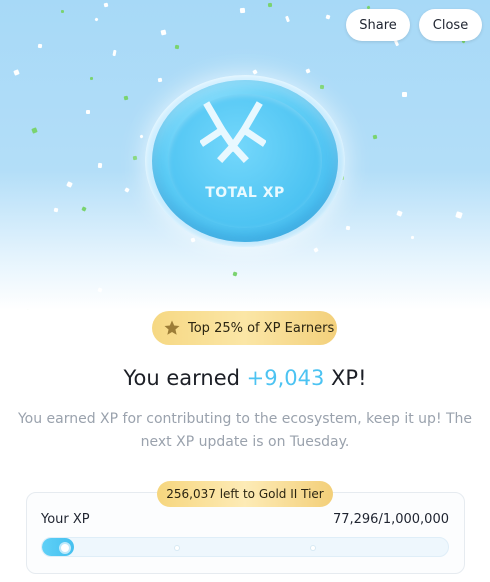  I want to click on share-button: Share, so click(378, 25).